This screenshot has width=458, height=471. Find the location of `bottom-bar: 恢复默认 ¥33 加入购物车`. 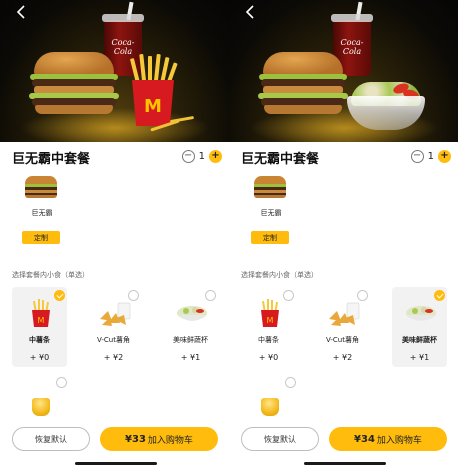

bottom-bar: 恢复默认 ¥33 加入购物车 is located at coordinates (114, 447).